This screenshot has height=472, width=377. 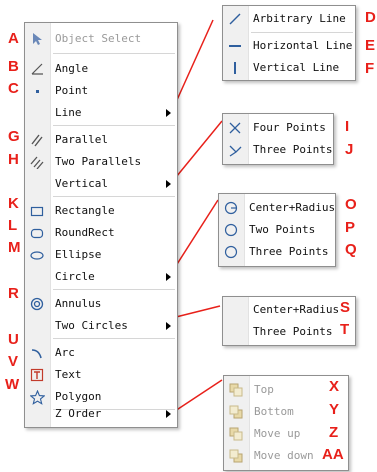 What do you see at coordinates (101, 113) in the screenshot?
I see `menu-item-line: Line` at bounding box center [101, 113].